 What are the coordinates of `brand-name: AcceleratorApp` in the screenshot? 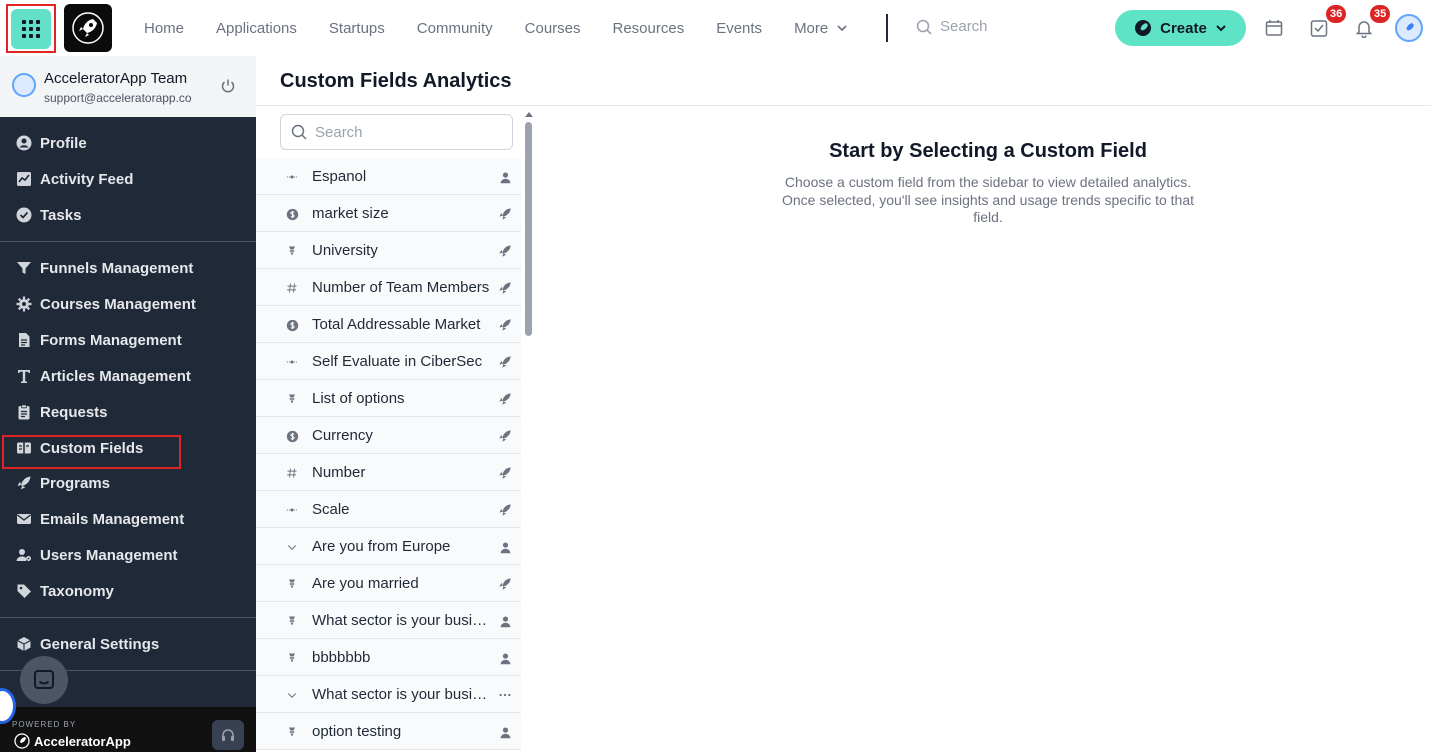 It's located at (82, 741).